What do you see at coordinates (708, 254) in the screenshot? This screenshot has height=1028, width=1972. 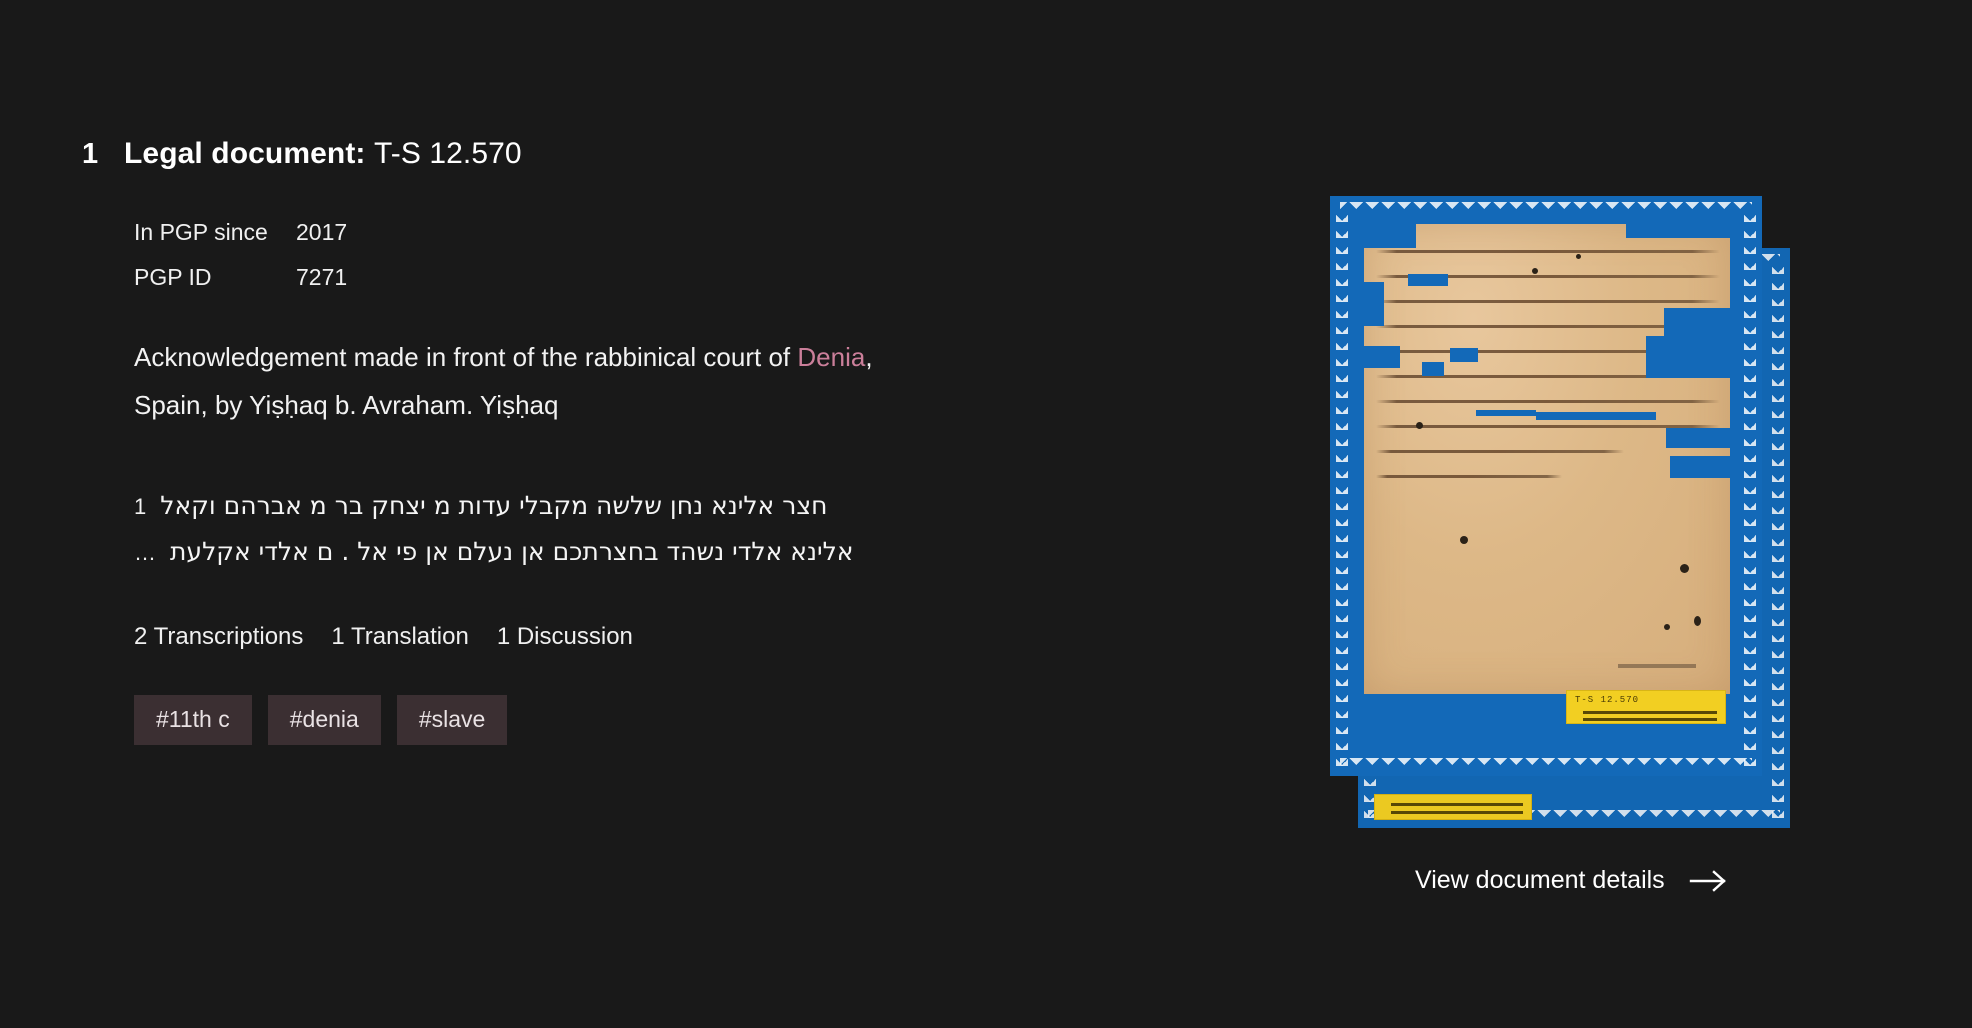 I see `metadata-list: In PGP since 2017 PGP ID 7271` at bounding box center [708, 254].